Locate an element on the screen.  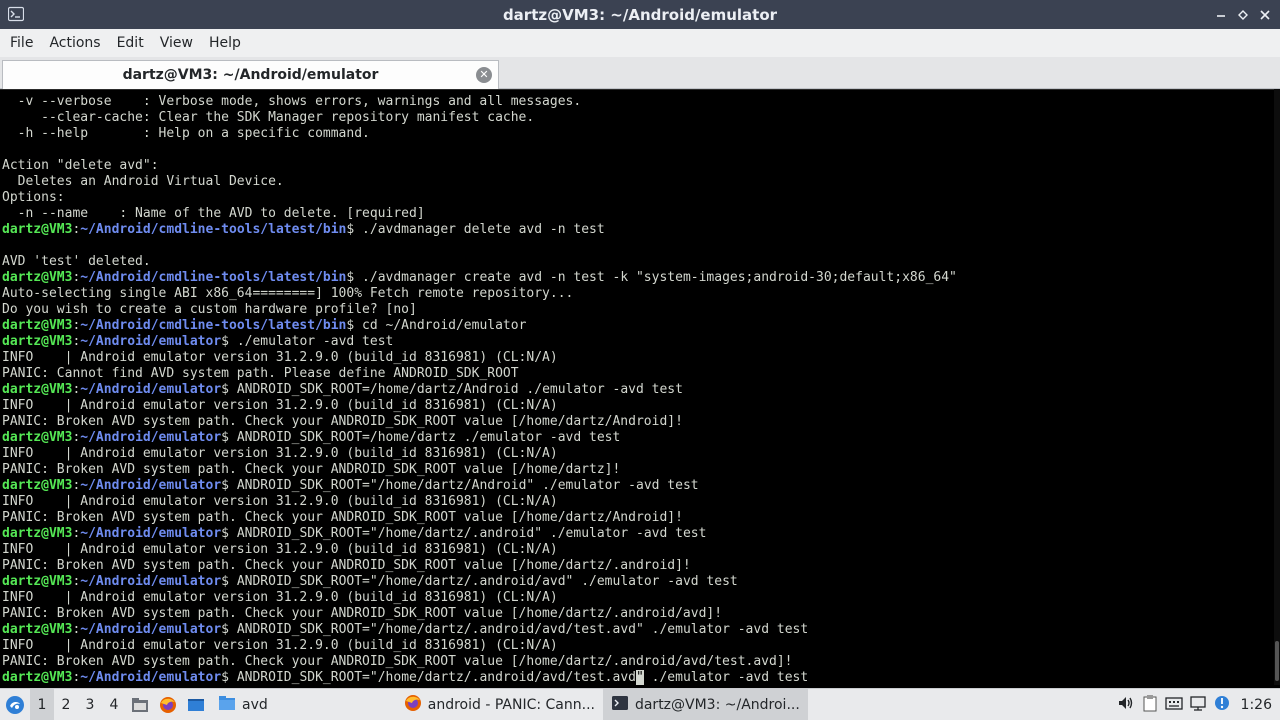
workspace-4: 4 is located at coordinates (114, 704).